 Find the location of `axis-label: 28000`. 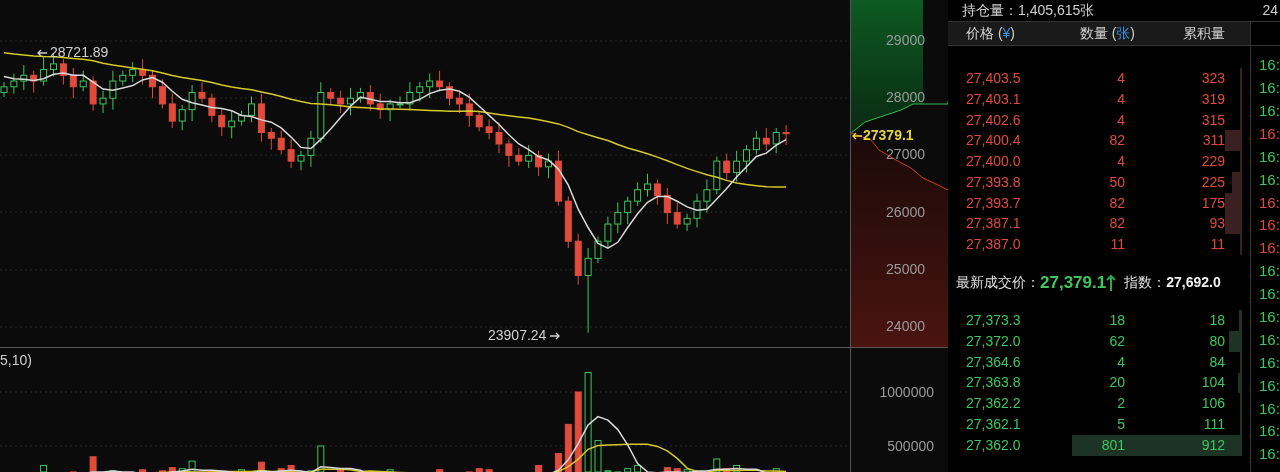

axis-label: 28000 is located at coordinates (905, 98).